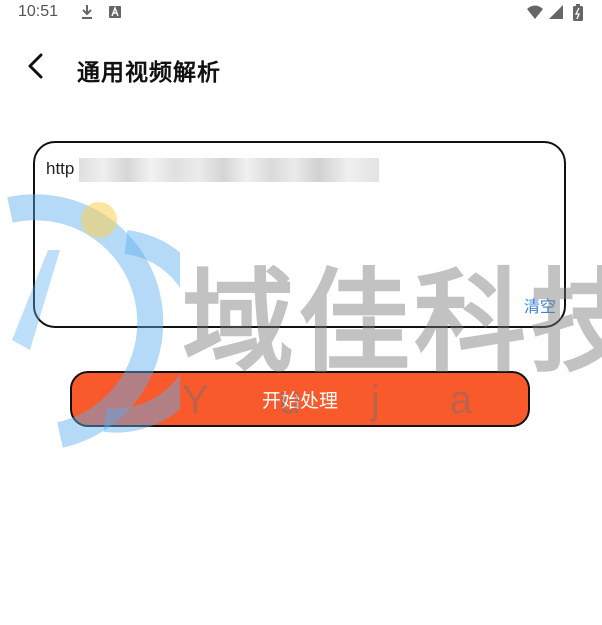 This screenshot has width=602, height=625. What do you see at coordinates (60, 168) in the screenshot?
I see `url-input-value: http` at bounding box center [60, 168].